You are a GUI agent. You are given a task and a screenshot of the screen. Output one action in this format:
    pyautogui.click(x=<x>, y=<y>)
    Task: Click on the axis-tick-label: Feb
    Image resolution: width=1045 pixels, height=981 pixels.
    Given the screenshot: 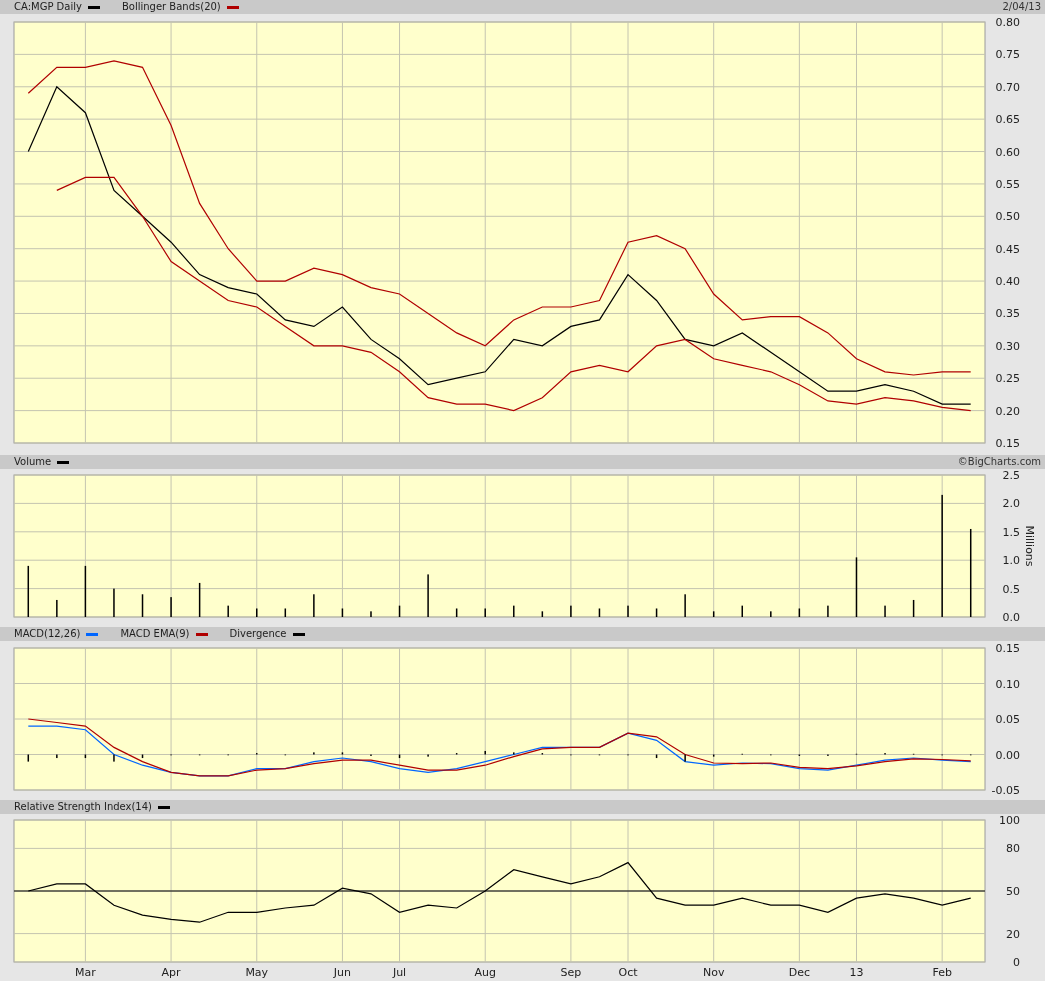 What is the action you would take?
    pyautogui.click(x=942, y=972)
    